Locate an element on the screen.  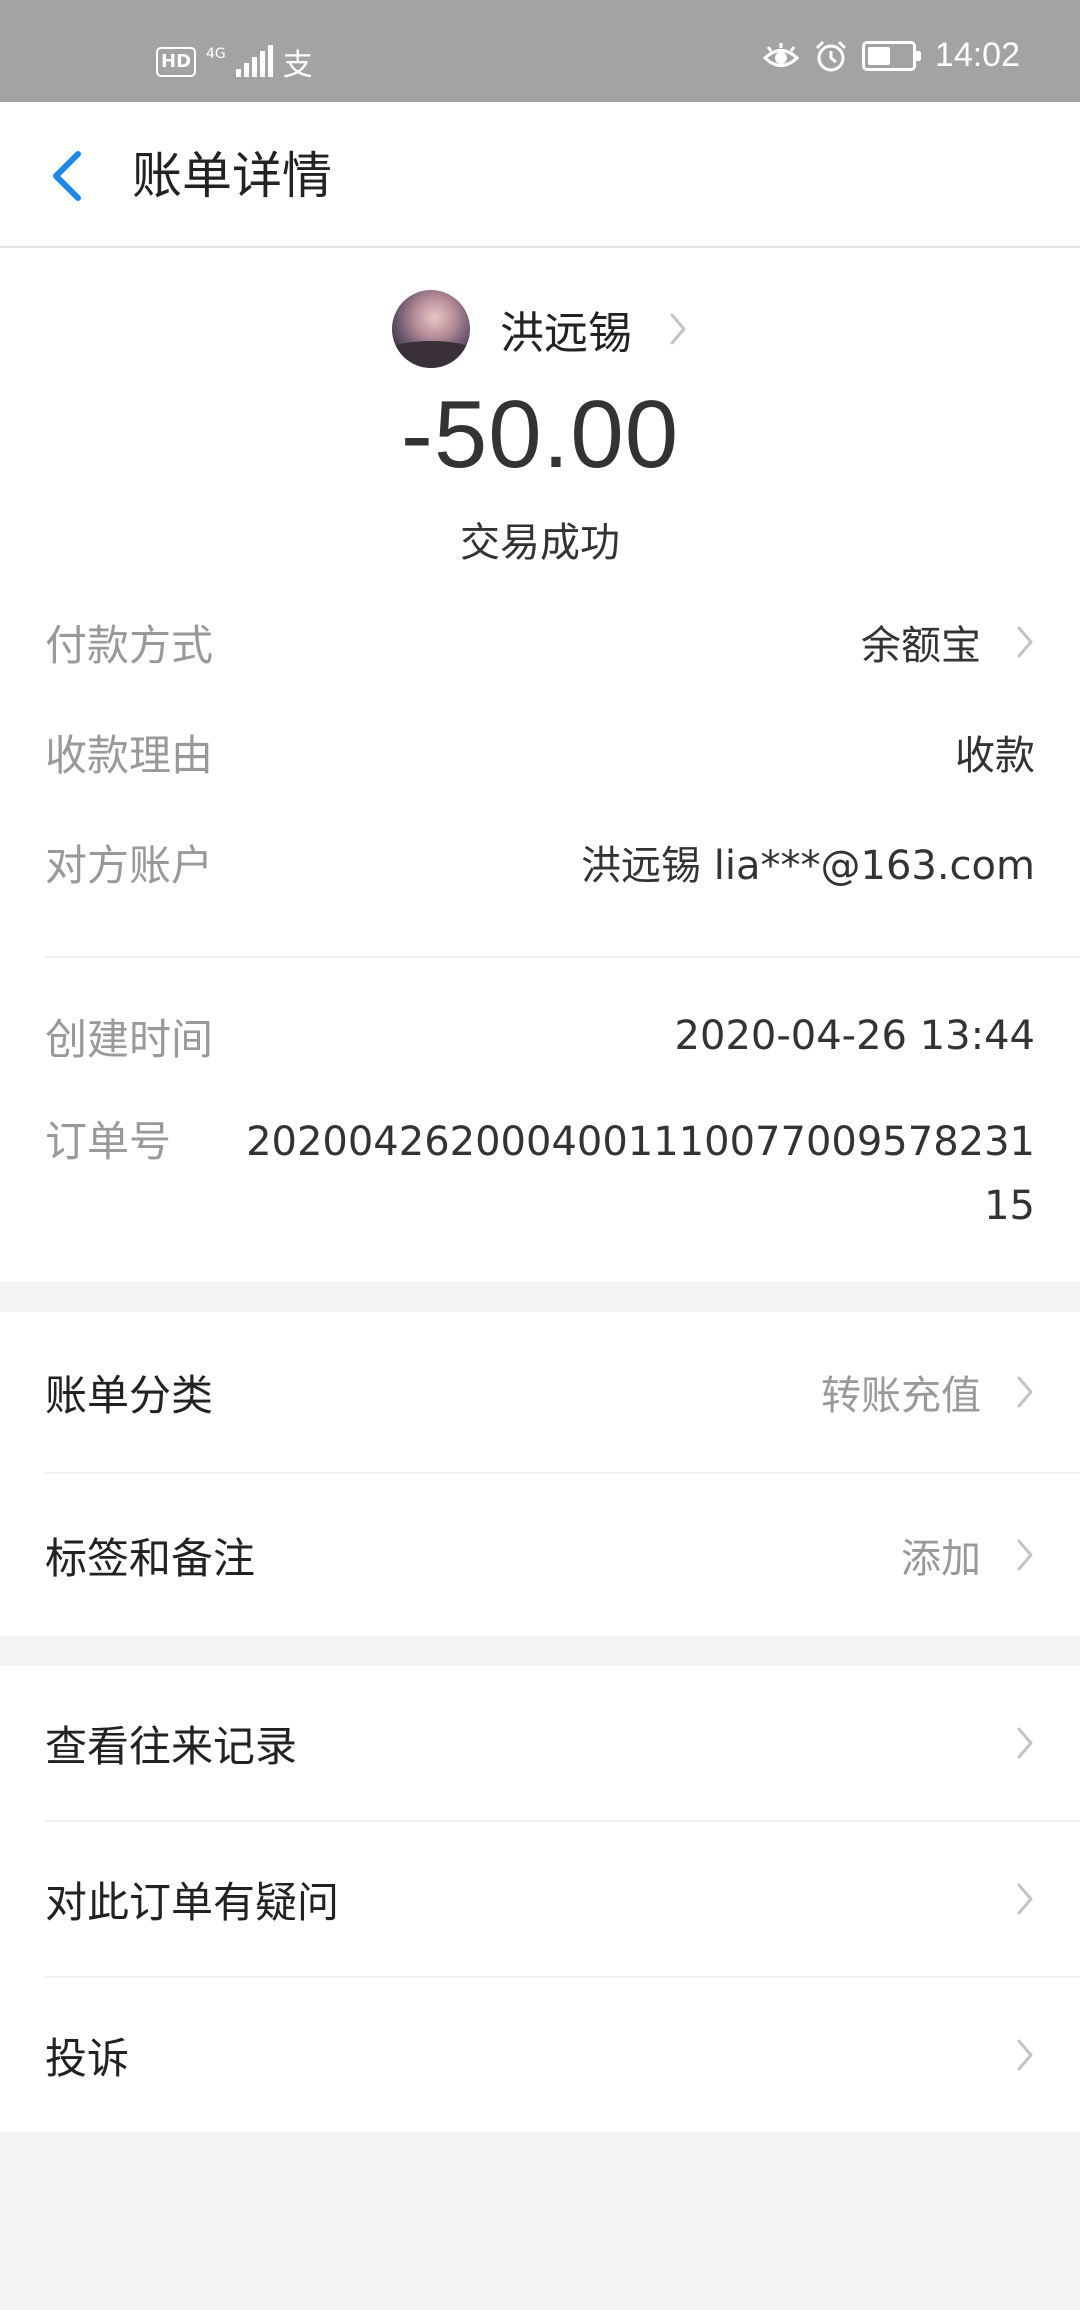
reason-label: 收款理由 is located at coordinates (129, 755).